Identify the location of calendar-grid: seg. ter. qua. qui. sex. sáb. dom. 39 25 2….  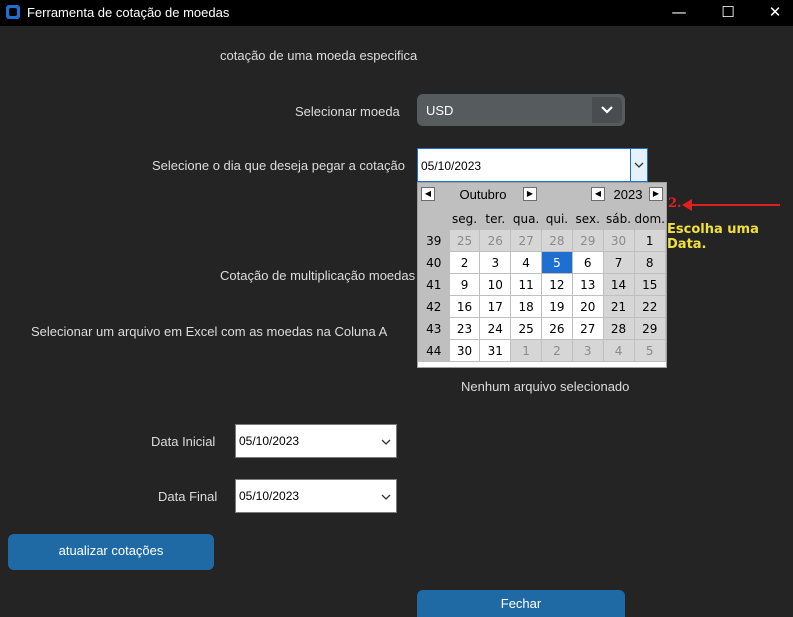
(542, 284).